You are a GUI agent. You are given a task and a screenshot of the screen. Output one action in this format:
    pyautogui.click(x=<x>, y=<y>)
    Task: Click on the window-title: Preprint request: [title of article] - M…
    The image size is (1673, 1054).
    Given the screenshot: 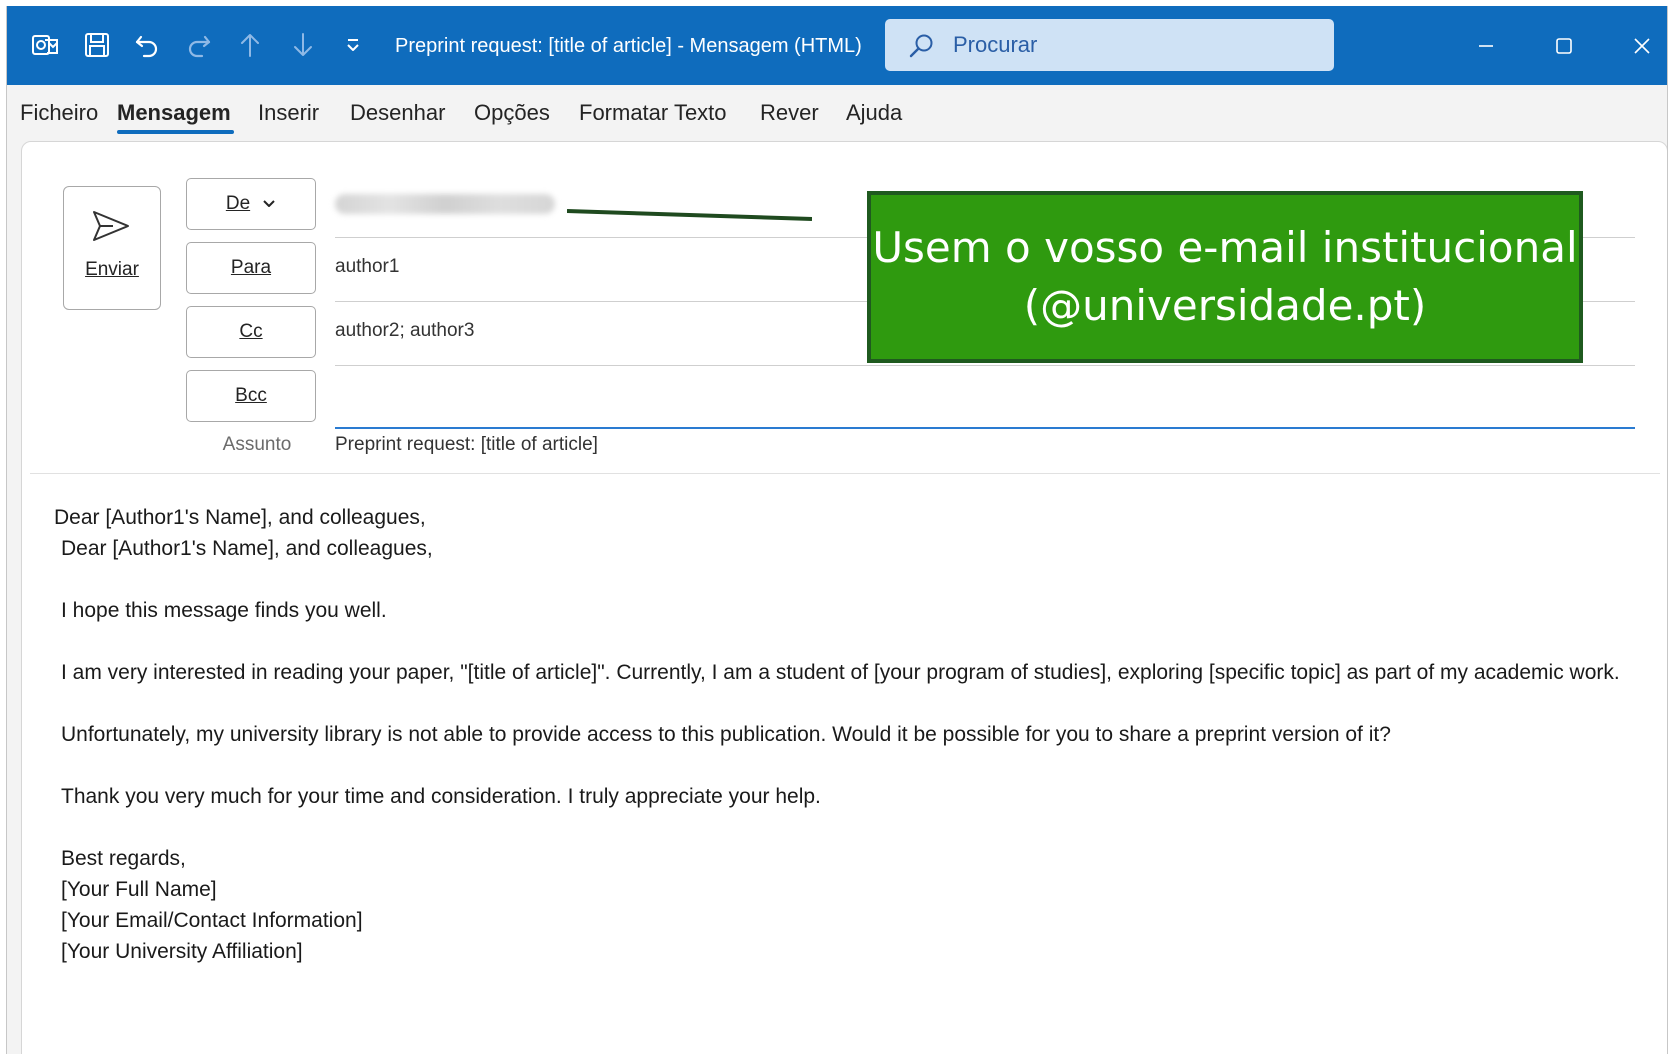 What is the action you would take?
    pyautogui.click(x=628, y=46)
    